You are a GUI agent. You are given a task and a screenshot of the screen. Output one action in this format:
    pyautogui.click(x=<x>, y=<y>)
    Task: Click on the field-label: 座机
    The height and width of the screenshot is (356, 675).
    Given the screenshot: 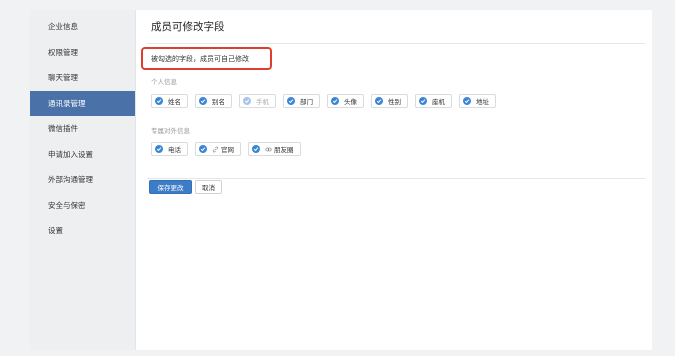 What is the action you would take?
    pyautogui.click(x=438, y=102)
    